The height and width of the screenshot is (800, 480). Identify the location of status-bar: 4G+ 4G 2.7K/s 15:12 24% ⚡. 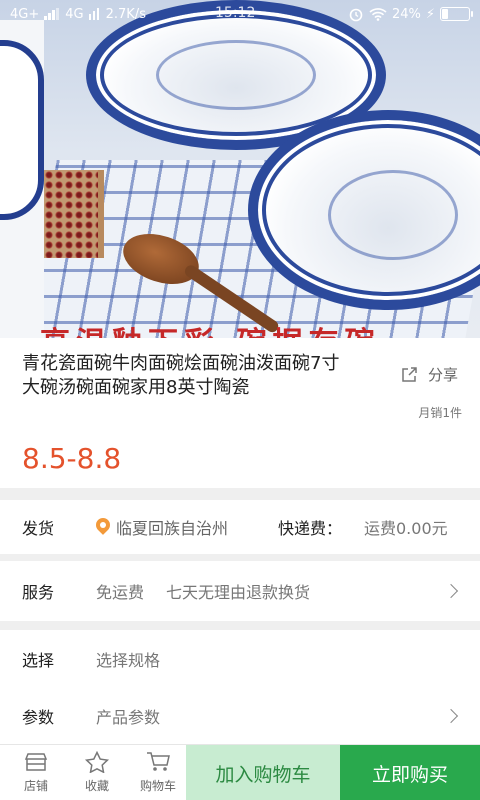
(240, 14).